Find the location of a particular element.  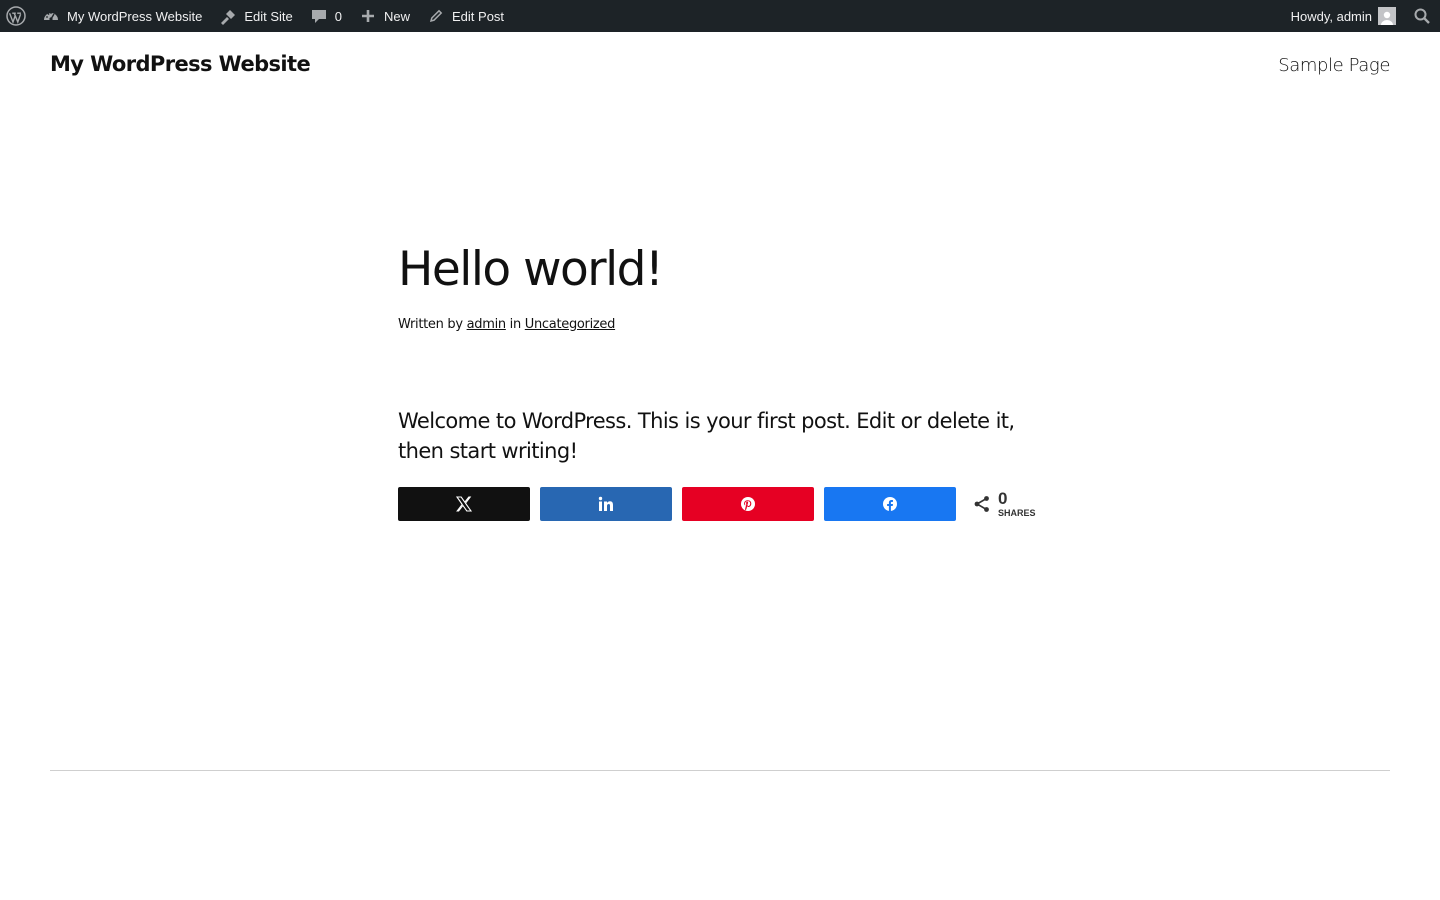

admin-bar-right: Howdy, admin is located at coordinates (1361, 16).